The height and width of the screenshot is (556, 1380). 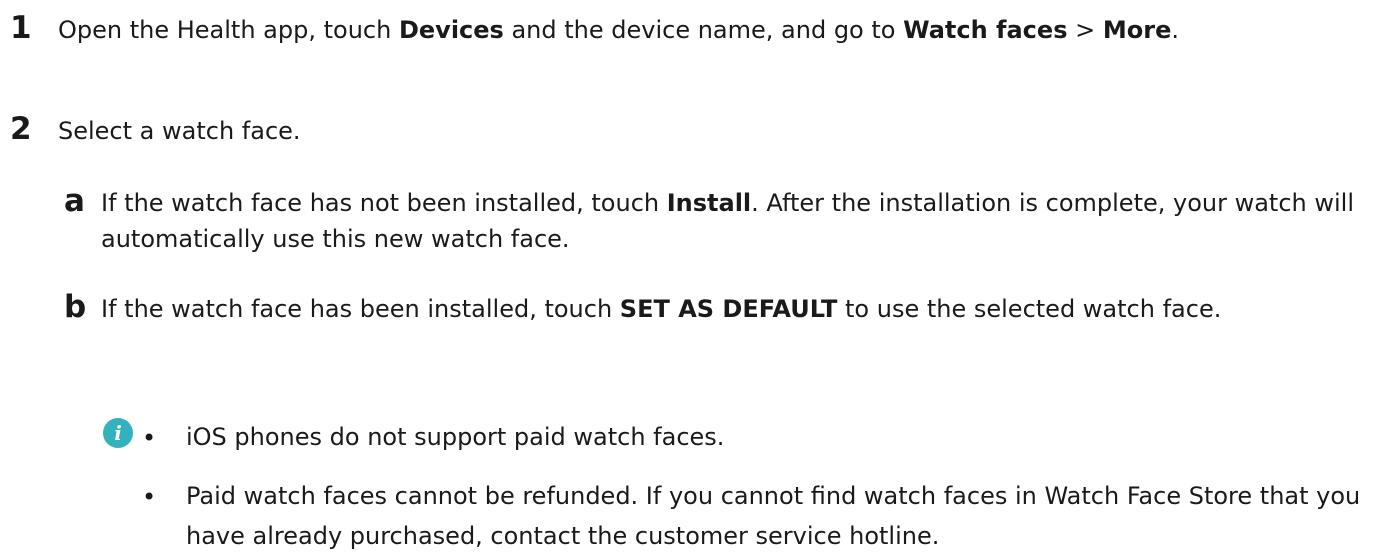 I want to click on info-icon: i, so click(x=118, y=433).